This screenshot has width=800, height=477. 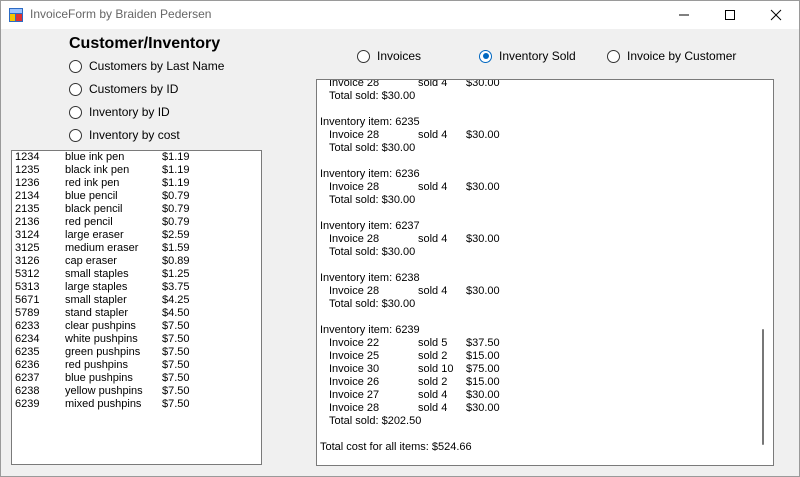 I want to click on window-title: InvoiceForm by Braiden Pedersen, so click(x=121, y=14).